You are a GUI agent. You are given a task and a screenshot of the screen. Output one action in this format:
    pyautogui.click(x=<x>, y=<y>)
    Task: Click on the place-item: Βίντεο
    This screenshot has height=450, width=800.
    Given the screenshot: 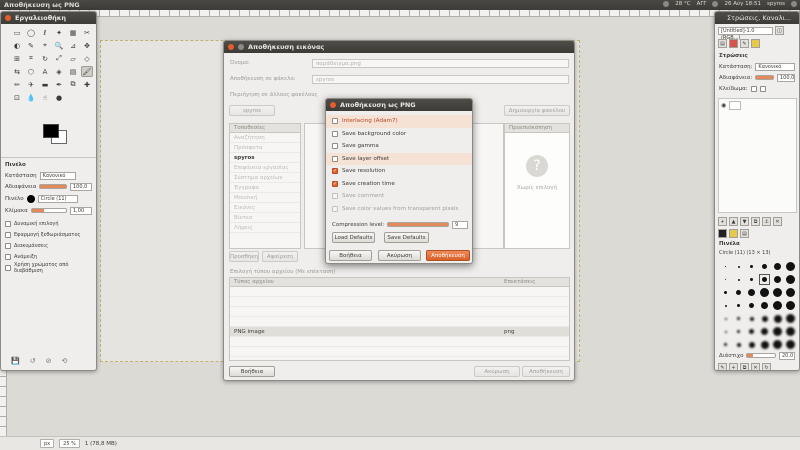 What is the action you would take?
    pyautogui.click(x=265, y=218)
    